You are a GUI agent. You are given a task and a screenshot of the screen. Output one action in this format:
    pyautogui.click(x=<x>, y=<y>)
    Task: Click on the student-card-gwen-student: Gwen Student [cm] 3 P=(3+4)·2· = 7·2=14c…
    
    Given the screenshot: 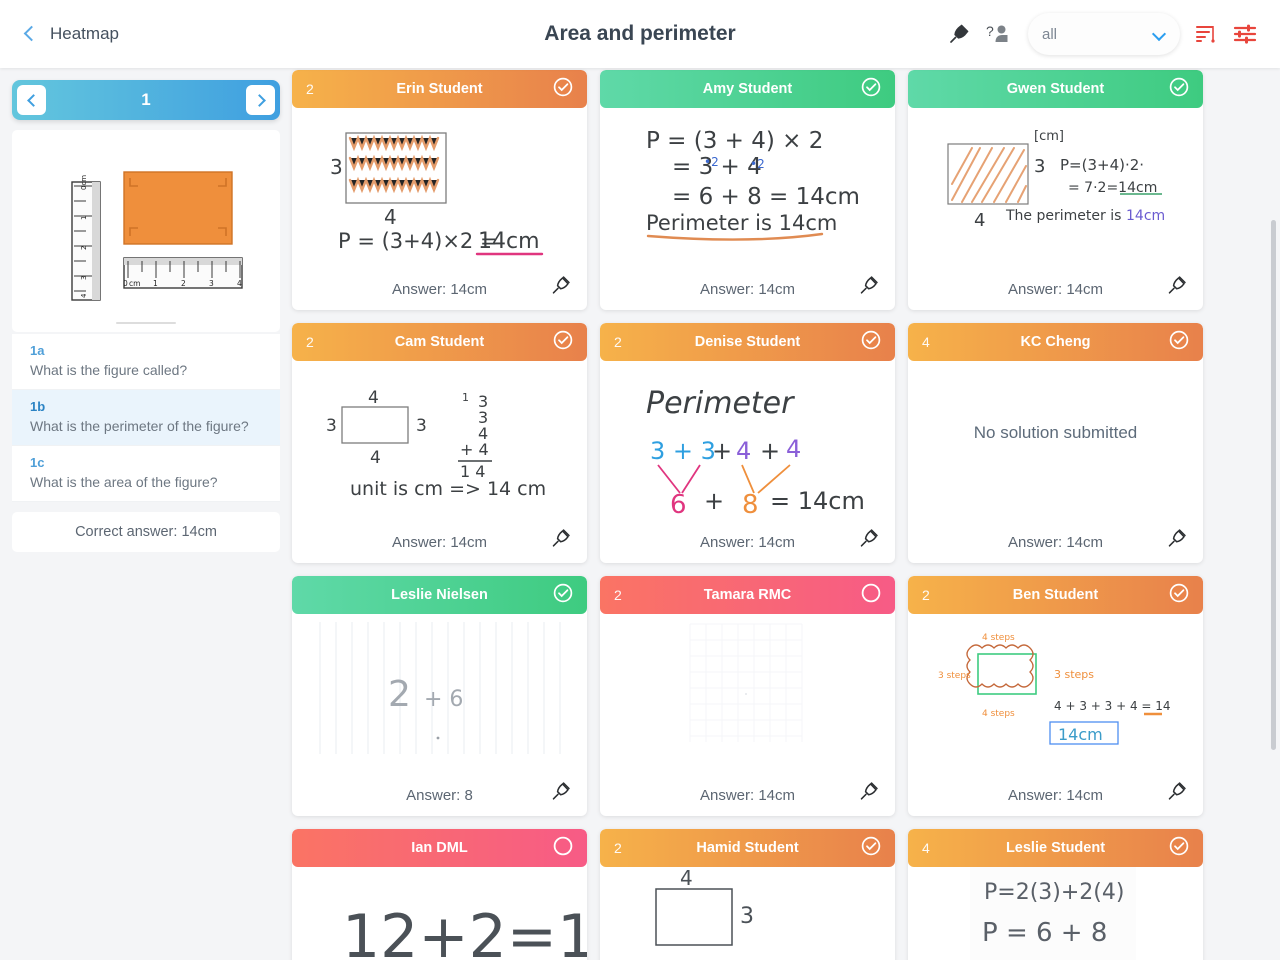 What is the action you would take?
    pyautogui.click(x=1055, y=190)
    